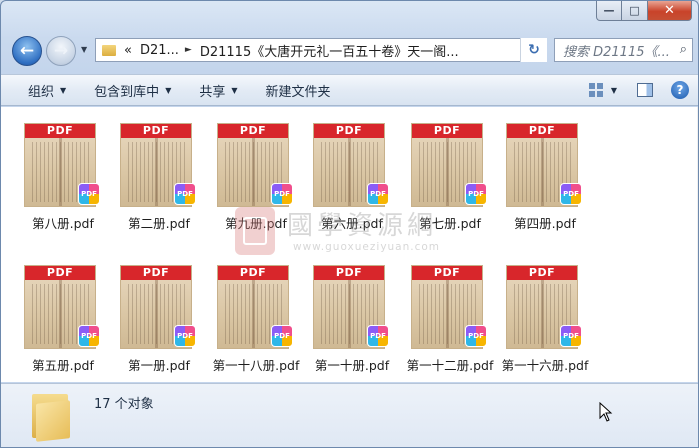  Describe the element at coordinates (545, 175) in the screenshot. I see `file-item: PDF PDF 第四册.pdf` at that location.